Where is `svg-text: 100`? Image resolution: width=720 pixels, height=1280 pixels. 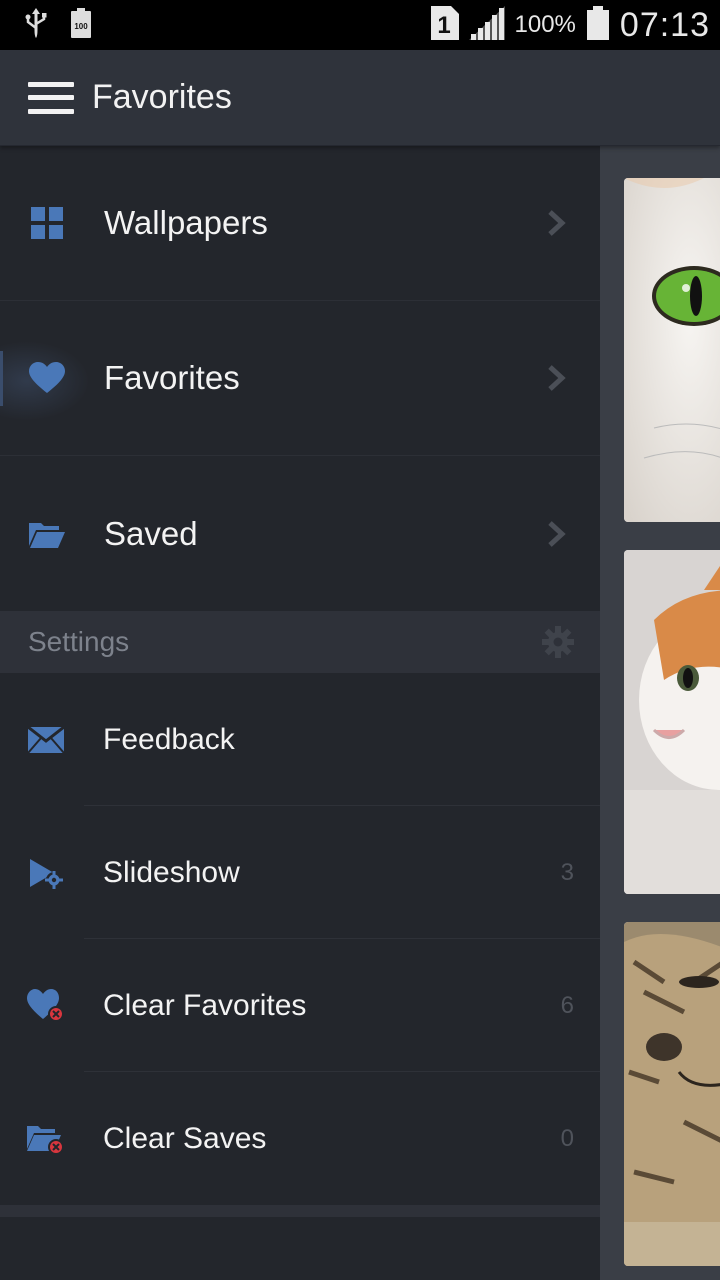
svg-text: 100 is located at coordinates (81, 26).